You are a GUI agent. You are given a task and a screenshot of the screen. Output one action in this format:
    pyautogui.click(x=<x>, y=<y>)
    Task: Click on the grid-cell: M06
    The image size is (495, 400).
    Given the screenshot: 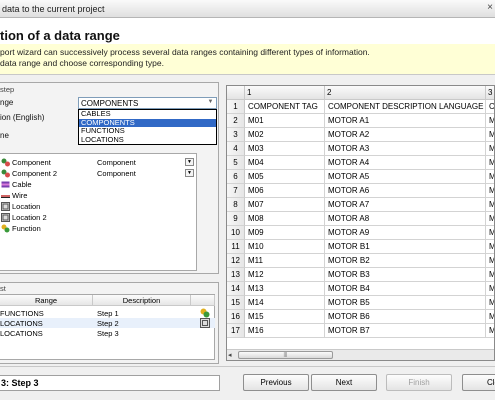 What is the action you would take?
    pyautogui.click(x=285, y=191)
    